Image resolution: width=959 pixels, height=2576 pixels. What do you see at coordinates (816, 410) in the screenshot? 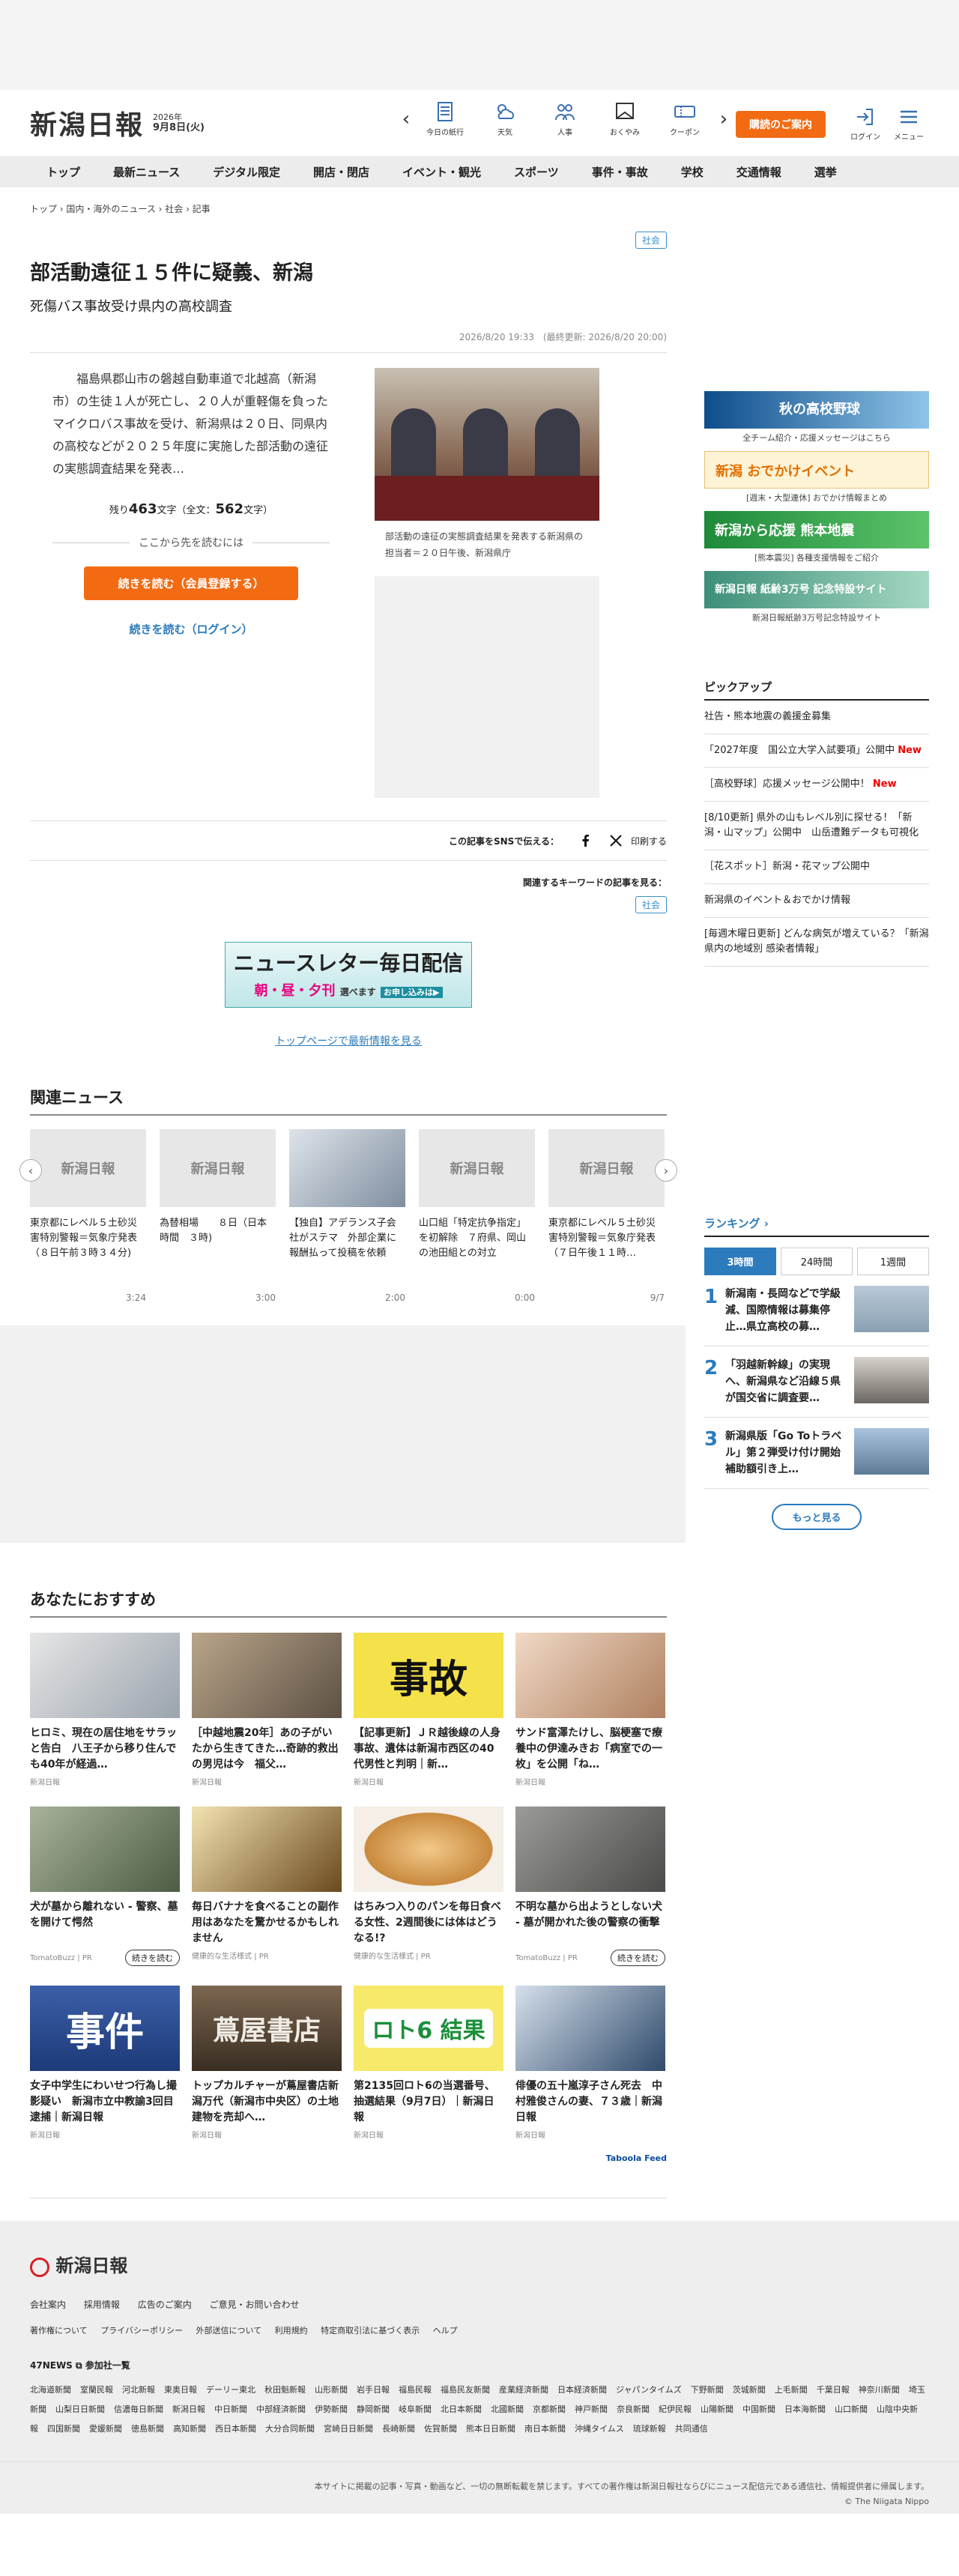
I see `banner-baseball: 秋の高校野球` at bounding box center [816, 410].